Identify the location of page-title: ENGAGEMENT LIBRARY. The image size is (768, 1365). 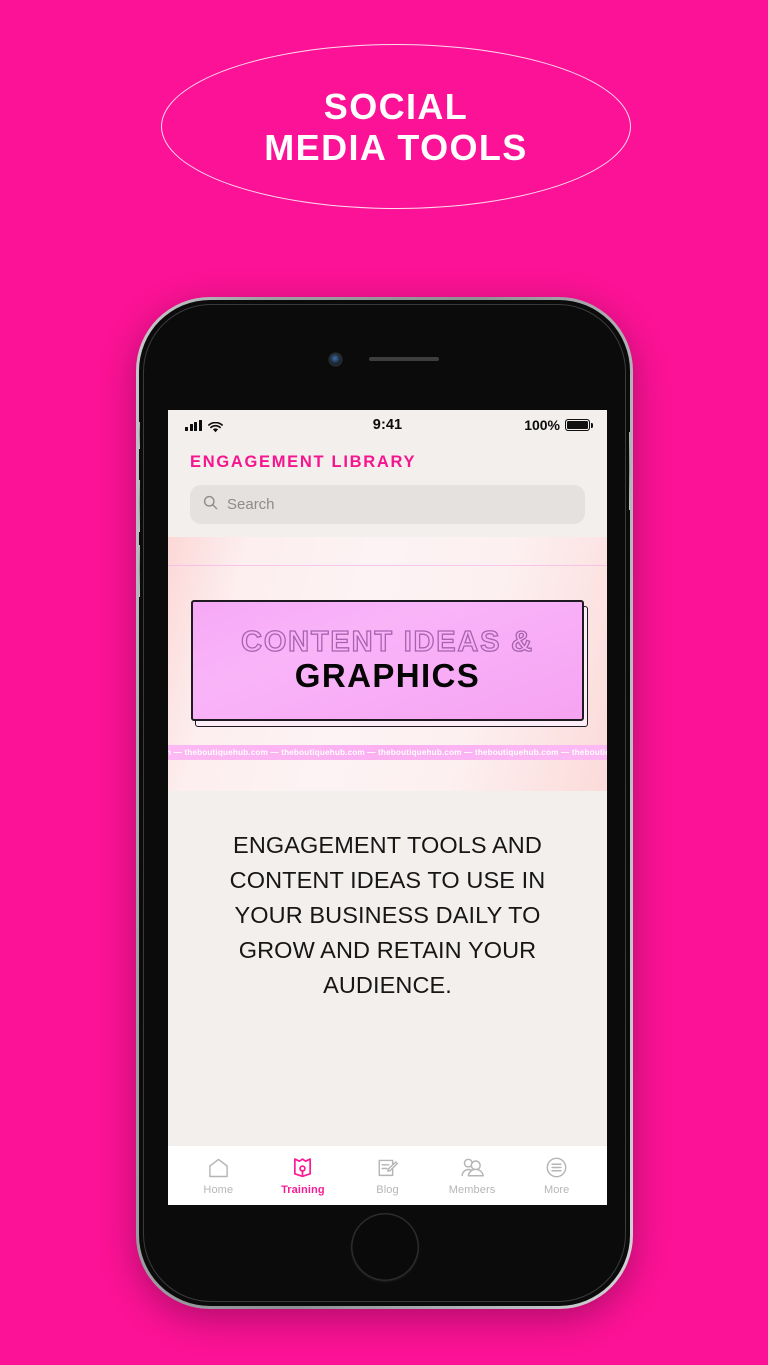
(303, 462).